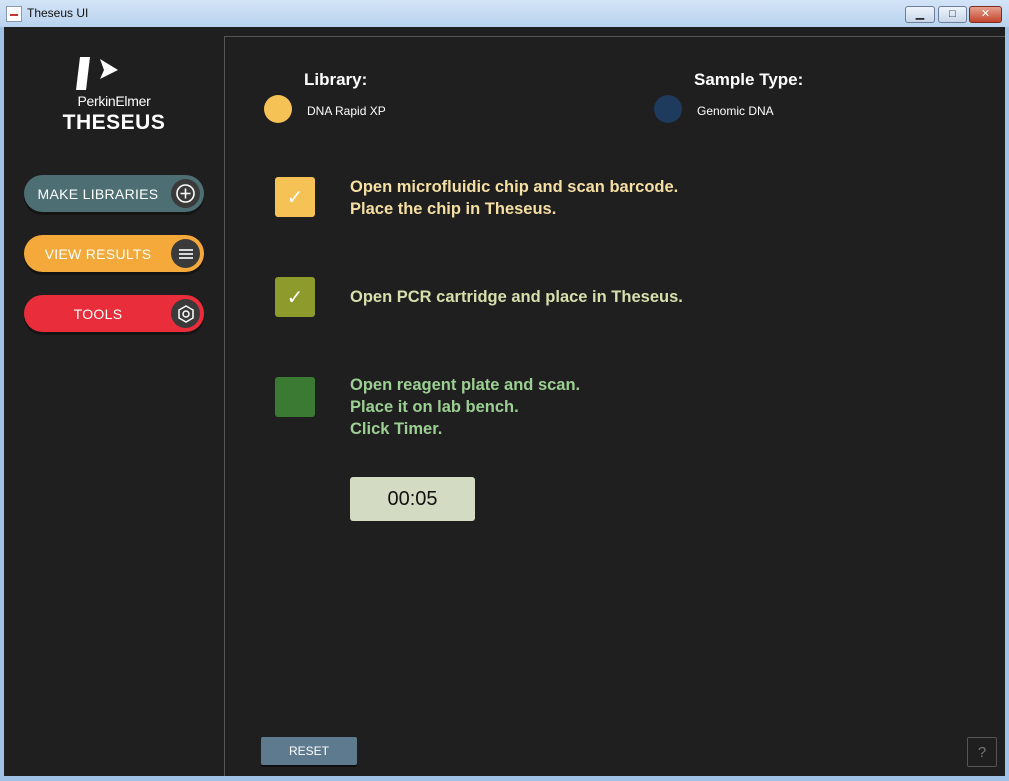  Describe the element at coordinates (309, 751) in the screenshot. I see `reset-button: RESET` at that location.